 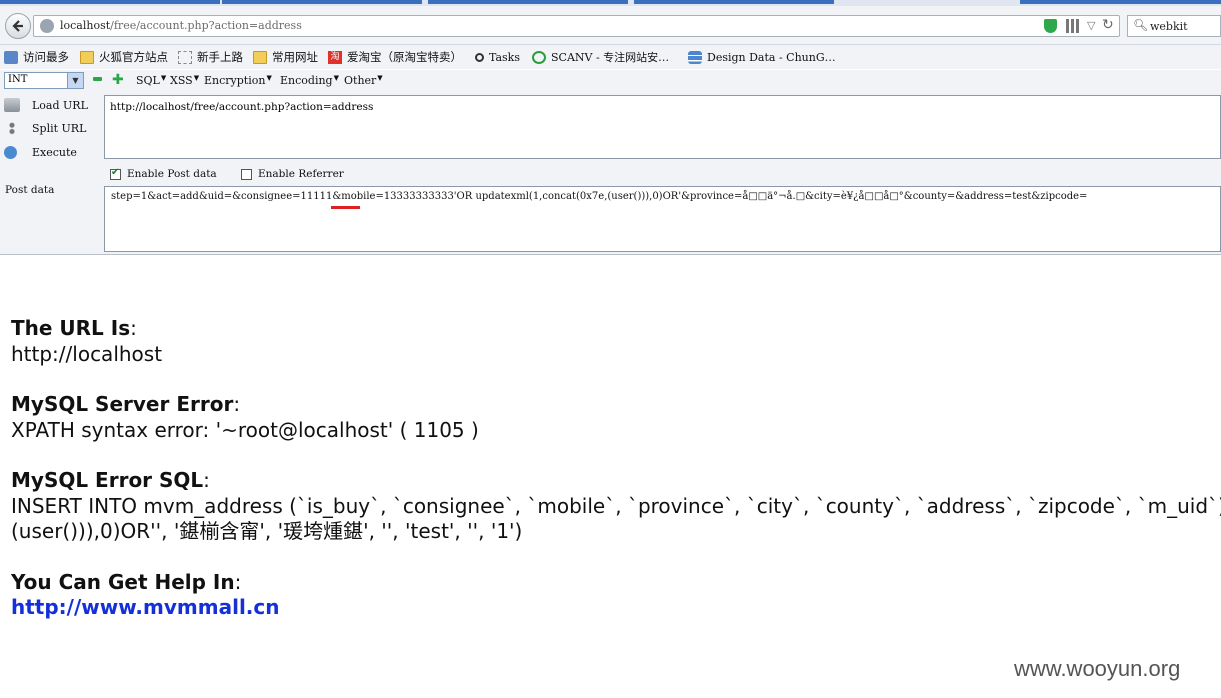 I want to click on bookmark-label: 爱淘宝（原淘宝特卖）, so click(x=404, y=57).